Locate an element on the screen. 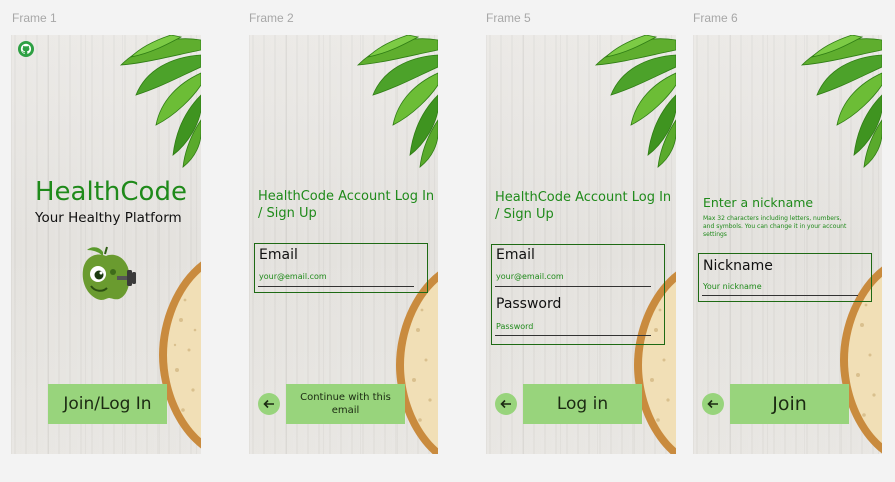 This screenshot has height=482, width=895. github-icon is located at coordinates (26, 49).